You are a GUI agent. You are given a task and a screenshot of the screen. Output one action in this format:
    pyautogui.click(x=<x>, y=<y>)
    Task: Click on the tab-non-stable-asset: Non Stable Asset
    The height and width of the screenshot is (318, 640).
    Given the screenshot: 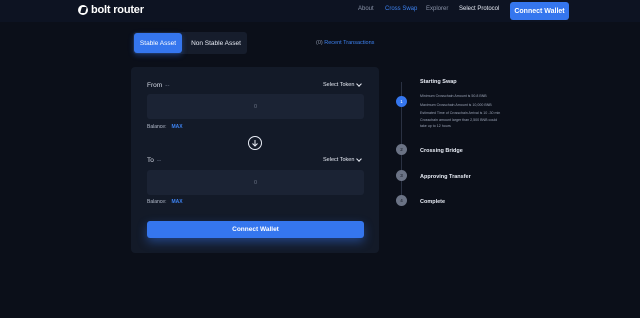 What is the action you would take?
    pyautogui.click(x=216, y=43)
    